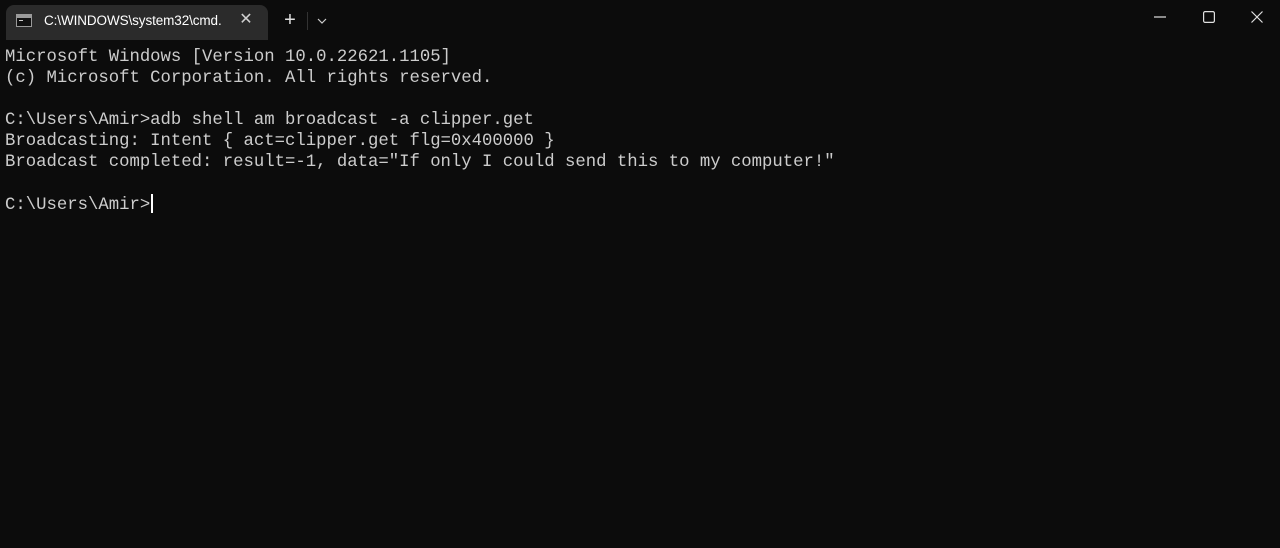  What do you see at coordinates (133, 20) in the screenshot?
I see `tab-title: C:\WINDOWS\system32\cmd.` at bounding box center [133, 20].